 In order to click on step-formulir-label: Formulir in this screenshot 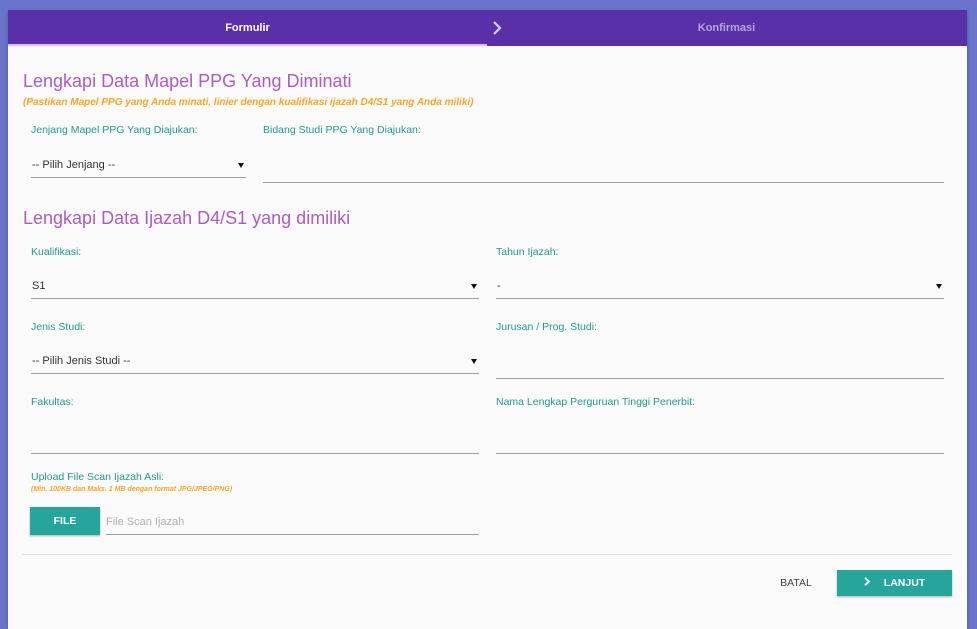, I will do `click(247, 28)`.